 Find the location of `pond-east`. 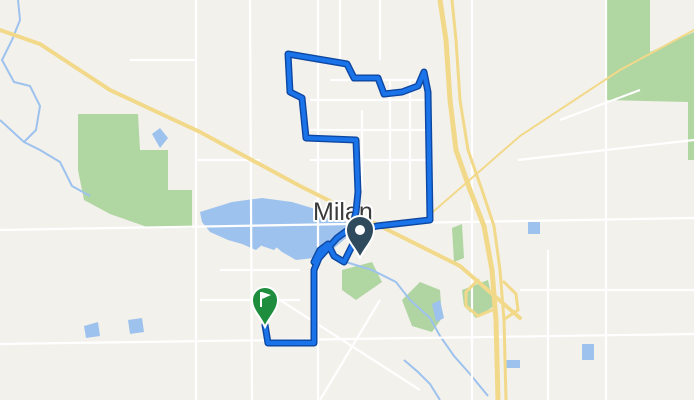

pond-east is located at coordinates (534, 228).